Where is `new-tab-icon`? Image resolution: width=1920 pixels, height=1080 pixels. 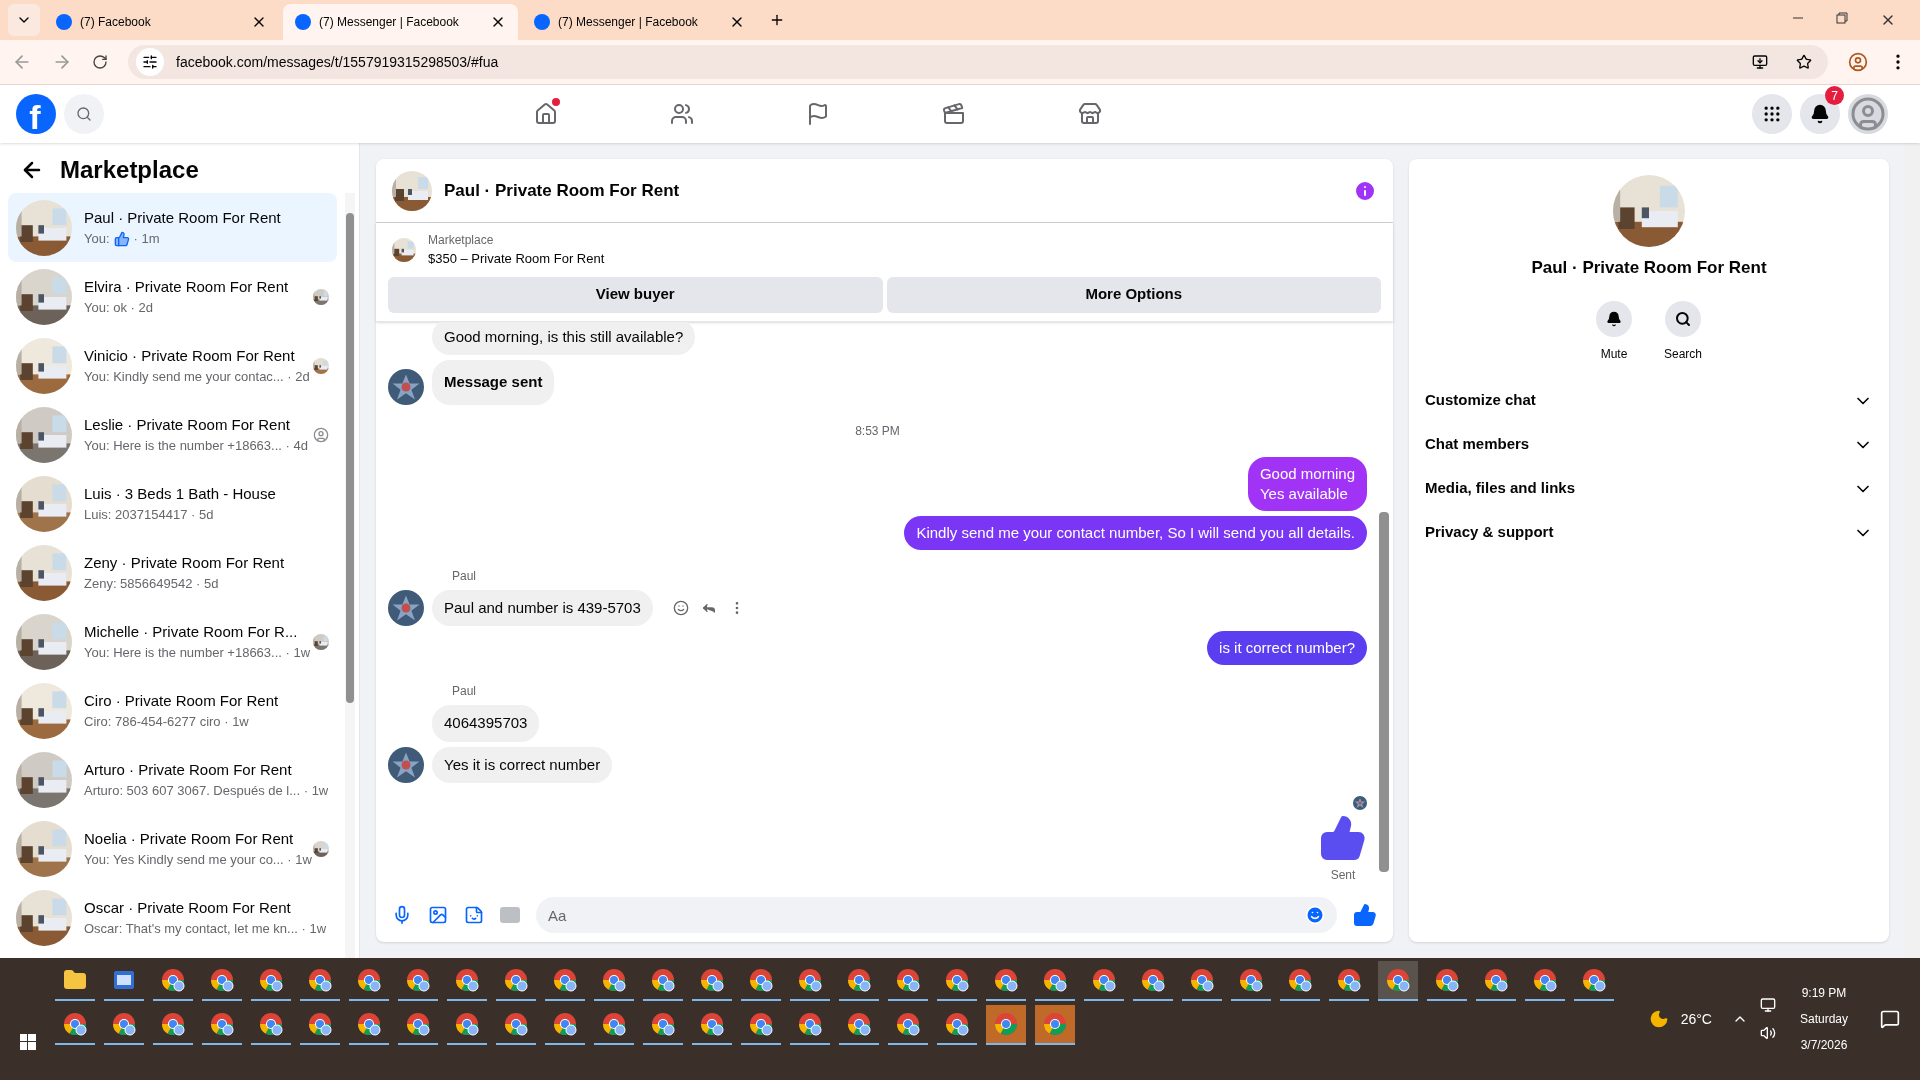 new-tab-icon is located at coordinates (777, 20).